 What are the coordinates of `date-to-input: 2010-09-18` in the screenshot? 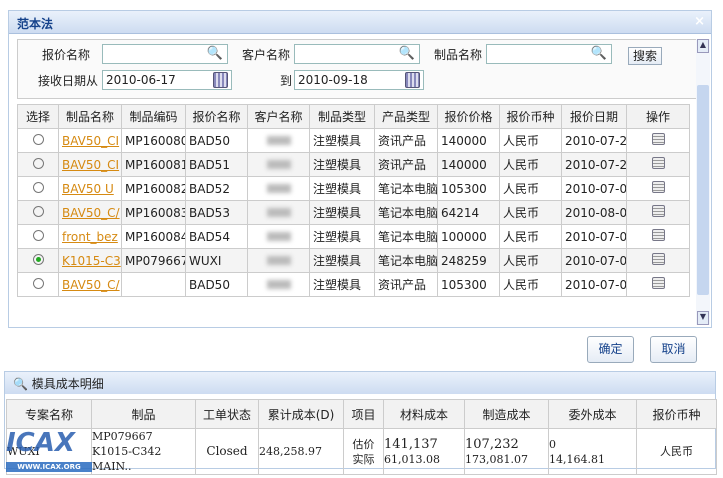 It's located at (359, 80).